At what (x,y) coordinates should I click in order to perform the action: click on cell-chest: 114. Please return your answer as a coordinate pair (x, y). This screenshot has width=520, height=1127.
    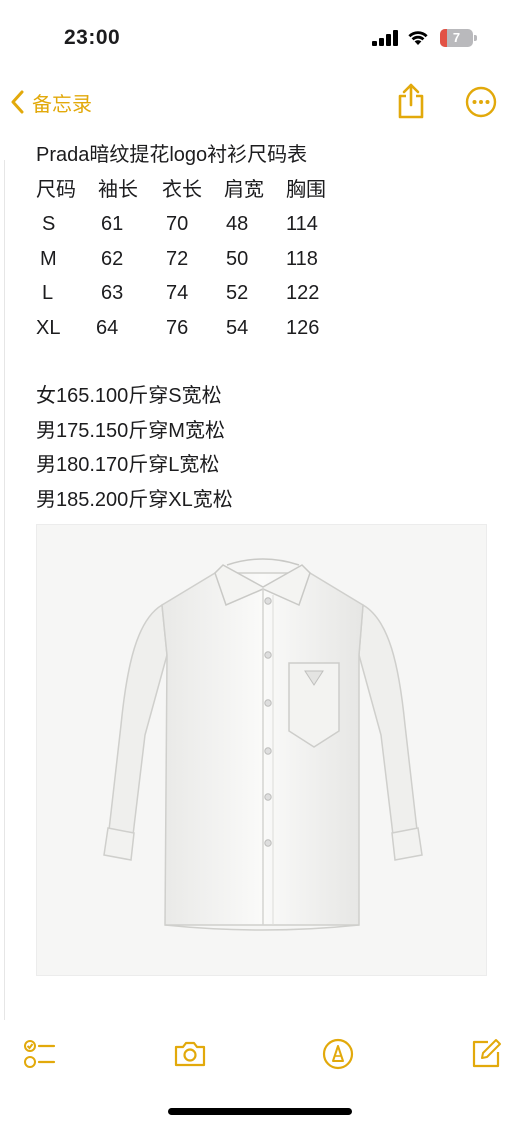
    Looking at the image, I should click on (302, 224).